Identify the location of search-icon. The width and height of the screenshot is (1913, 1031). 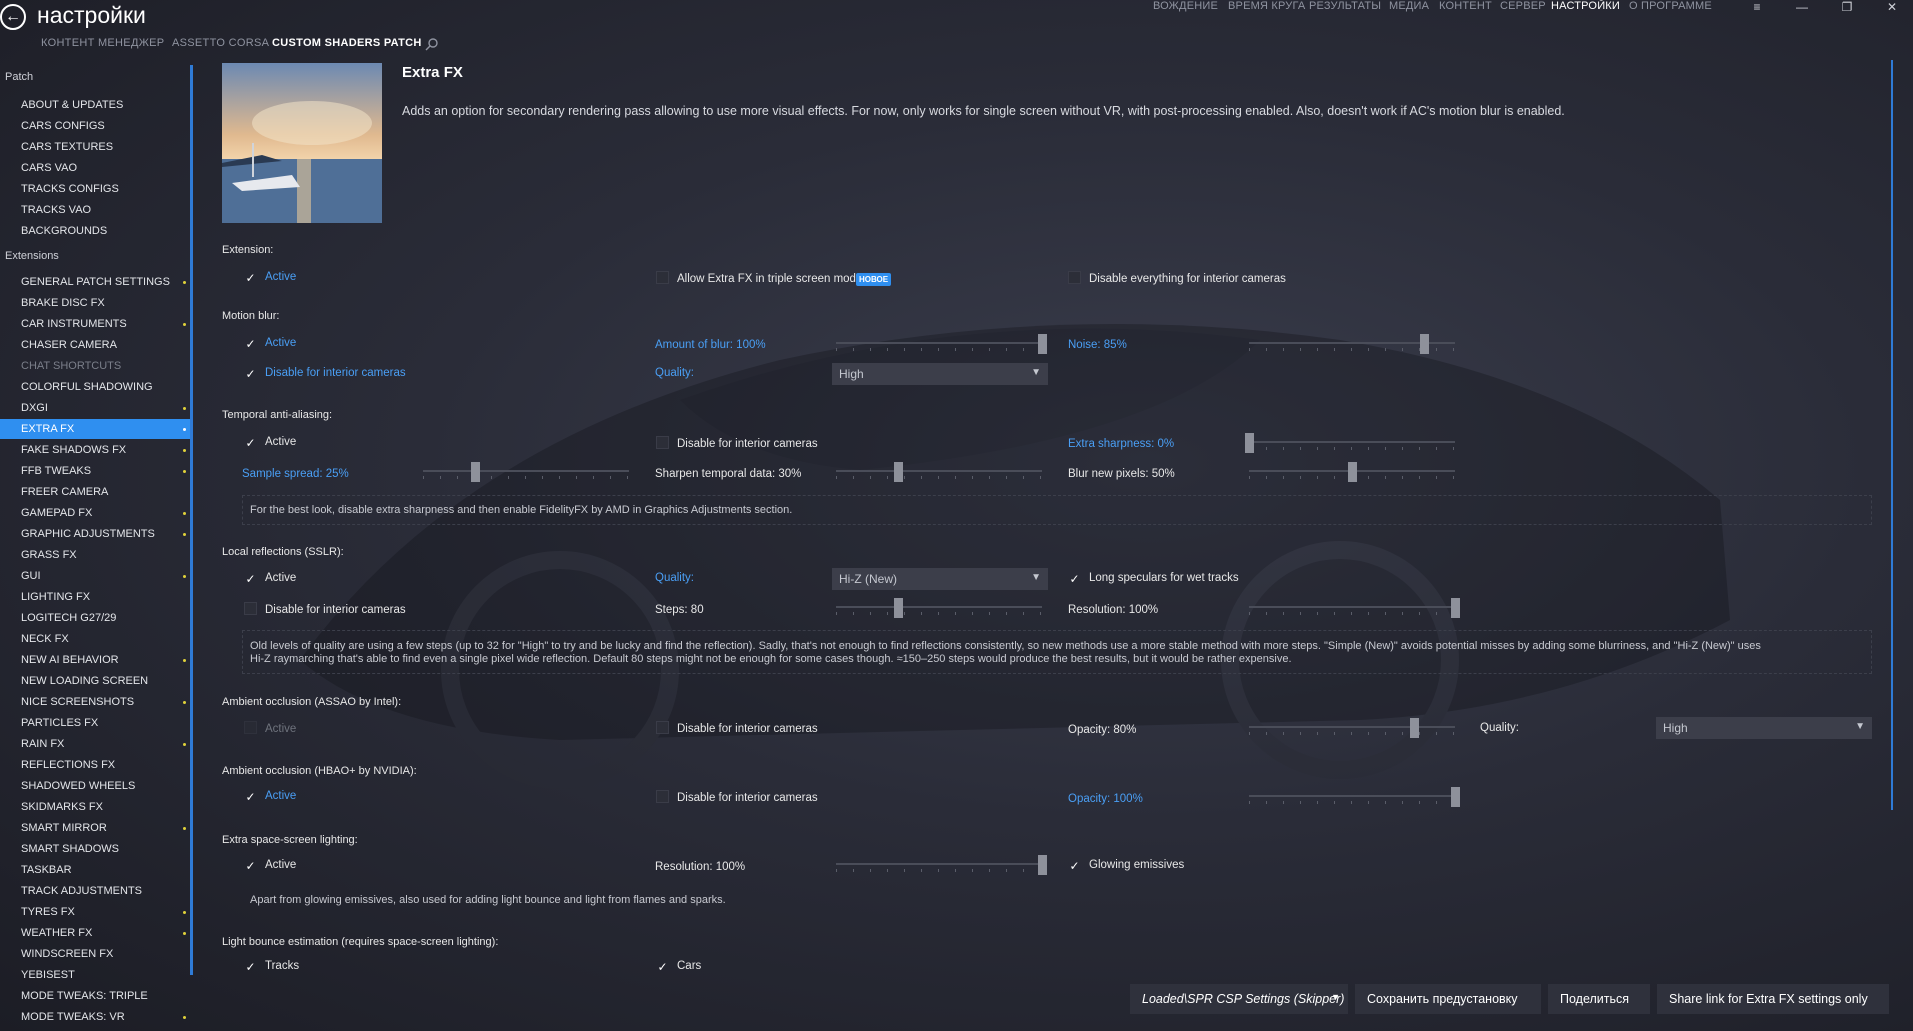
(432, 44).